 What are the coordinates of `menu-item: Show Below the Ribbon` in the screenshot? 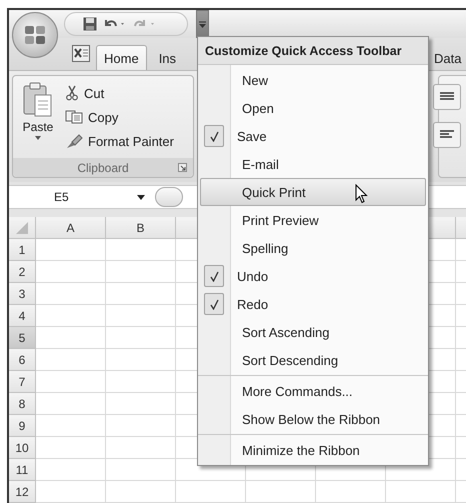 It's located at (313, 419).